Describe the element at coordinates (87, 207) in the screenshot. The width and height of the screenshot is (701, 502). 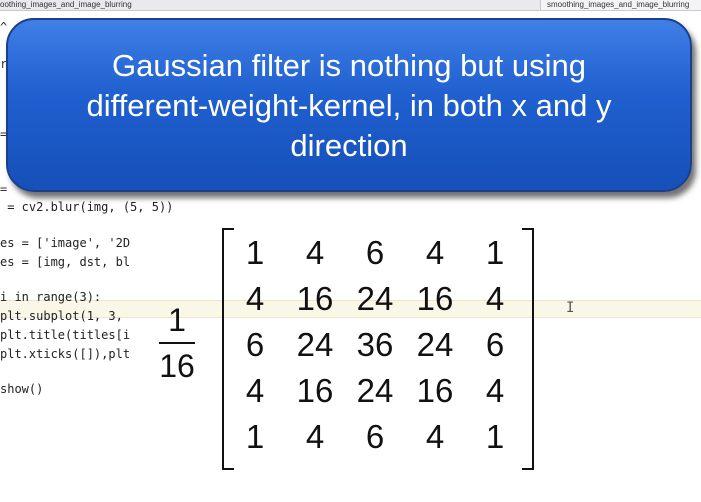
I see `code-line: = cv2.blur(img, (5, 5))` at that location.